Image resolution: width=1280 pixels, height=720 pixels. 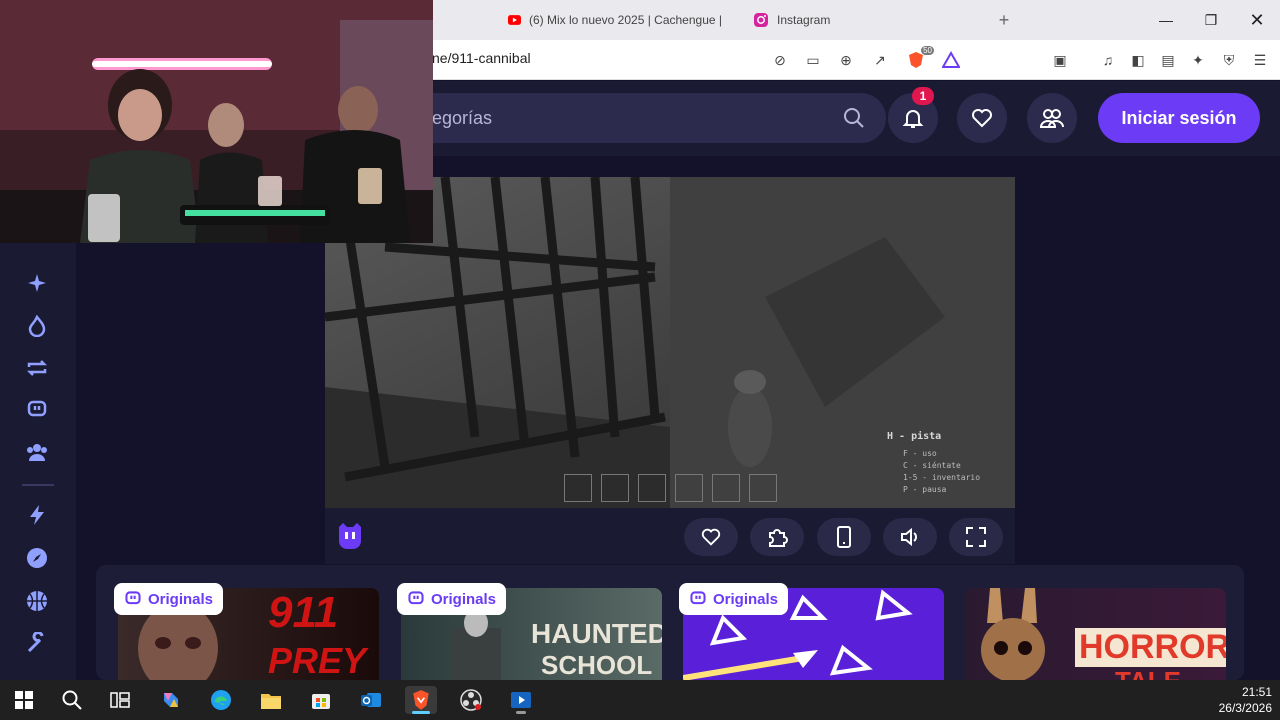 What do you see at coordinates (597, 665) in the screenshot?
I see `card-subtitle: SCHOOL` at bounding box center [597, 665].